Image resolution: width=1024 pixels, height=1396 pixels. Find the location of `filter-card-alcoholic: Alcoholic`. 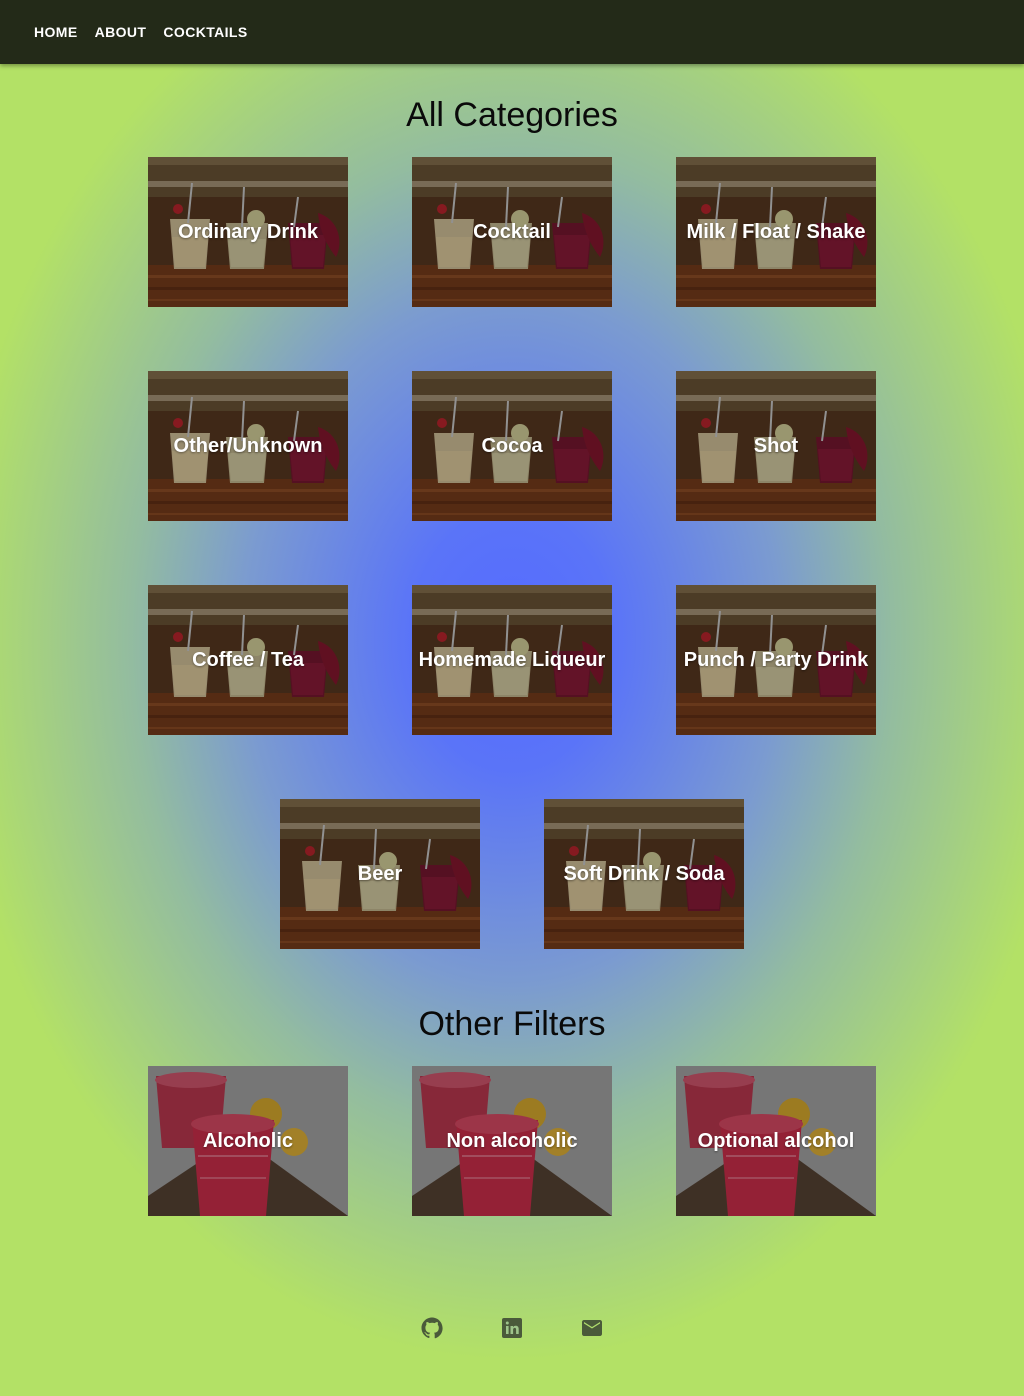

filter-card-alcoholic: Alcoholic is located at coordinates (248, 1141).